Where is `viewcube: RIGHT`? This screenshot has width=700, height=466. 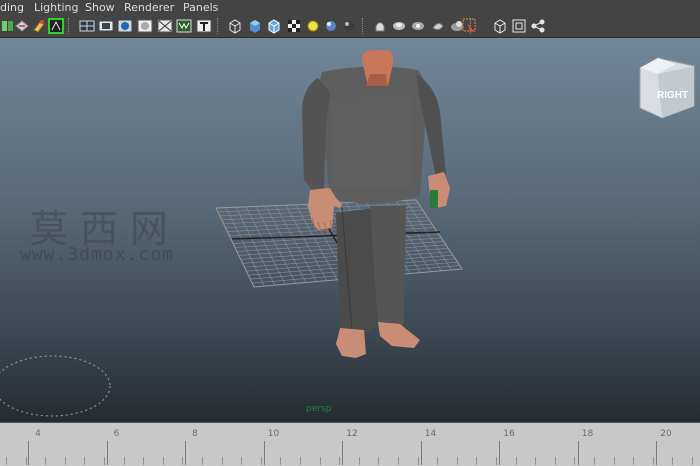 viewcube: RIGHT is located at coordinates (667, 91).